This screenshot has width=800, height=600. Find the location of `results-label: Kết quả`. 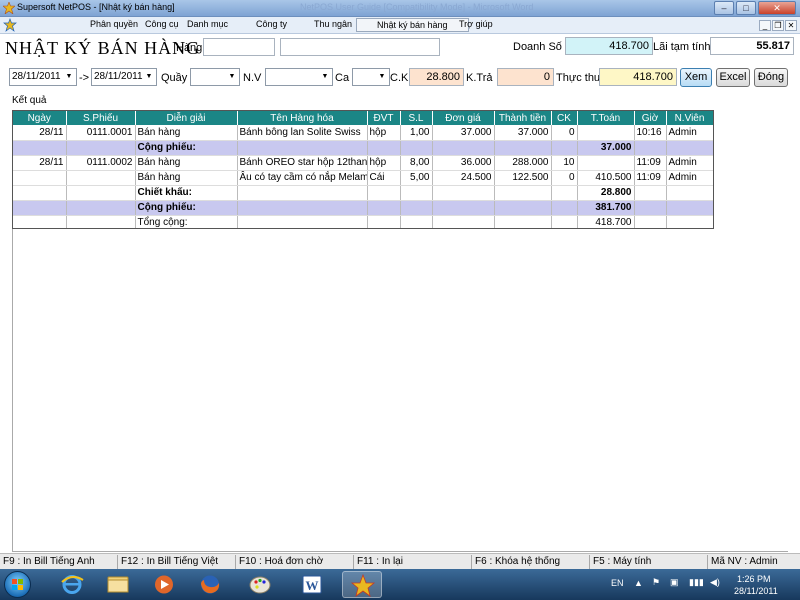

results-label: Kết quả is located at coordinates (29, 100).